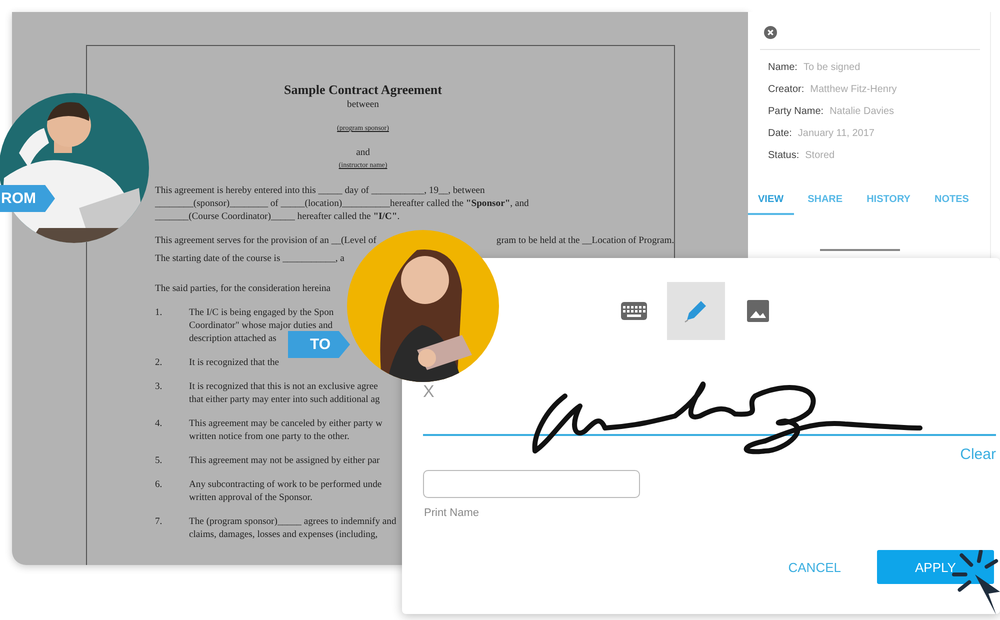 The image size is (1000, 620). What do you see at coordinates (888, 204) in the screenshot?
I see `tab: HISTORY` at bounding box center [888, 204].